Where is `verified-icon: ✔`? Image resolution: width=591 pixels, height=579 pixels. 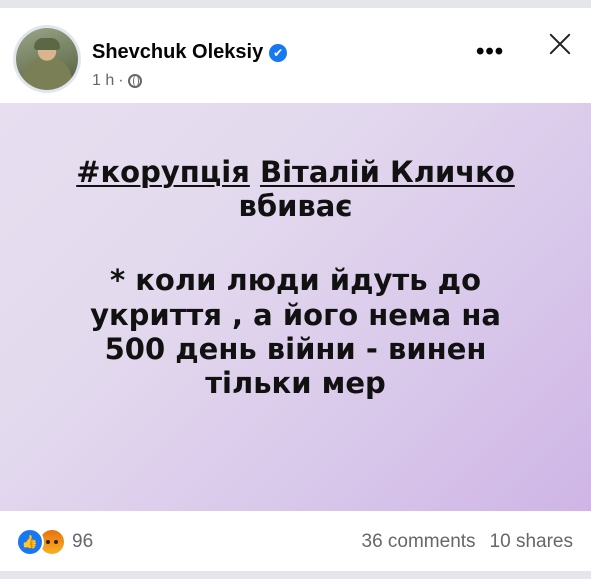 verified-icon: ✔ is located at coordinates (278, 52).